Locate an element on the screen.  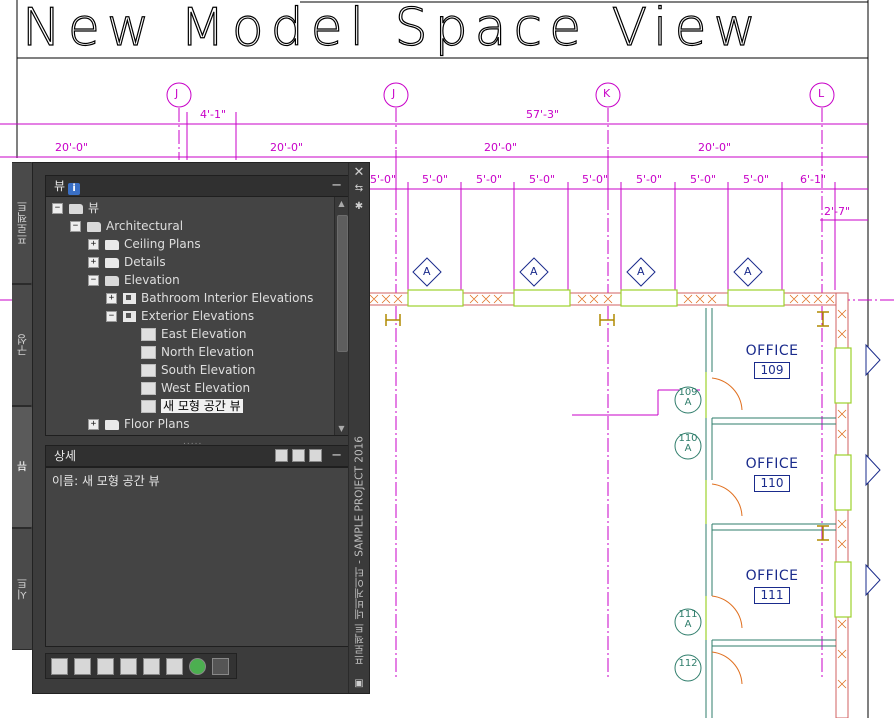
tree-node: South Elevation is located at coordinates (198, 370).